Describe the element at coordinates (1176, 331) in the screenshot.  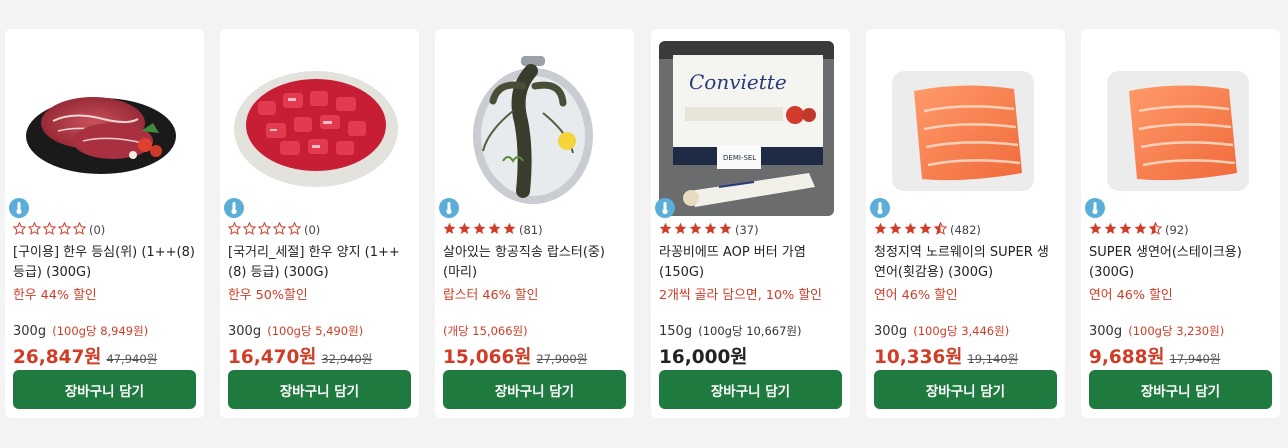
I see `unit-price: (100g당 3,230원)` at that location.